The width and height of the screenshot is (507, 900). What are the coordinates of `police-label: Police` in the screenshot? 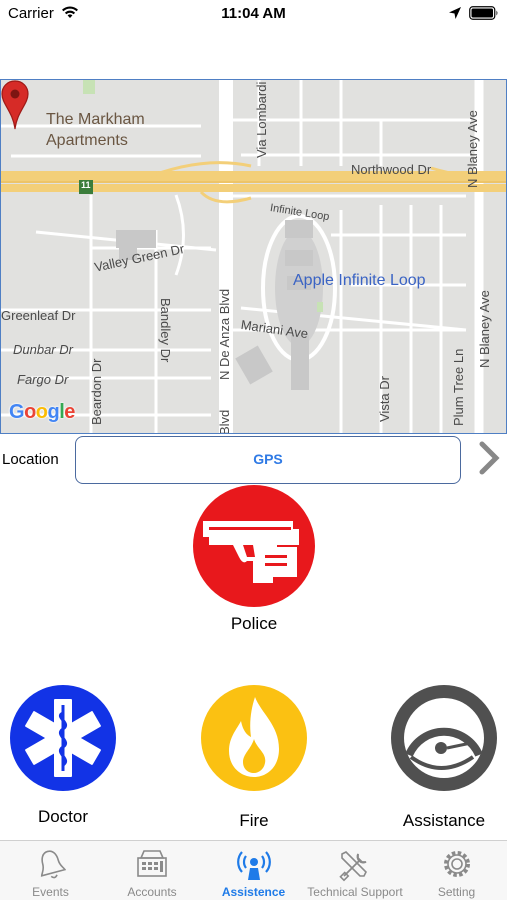 It's located at (254, 623).